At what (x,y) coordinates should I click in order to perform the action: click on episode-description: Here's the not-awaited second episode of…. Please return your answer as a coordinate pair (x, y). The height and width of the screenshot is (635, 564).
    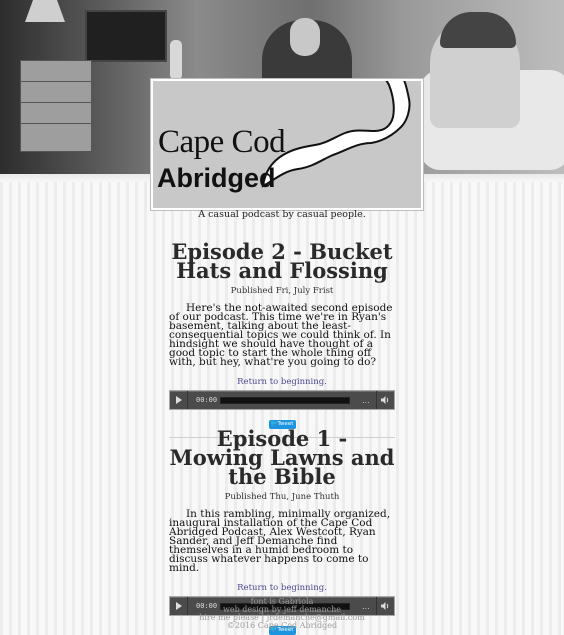
    Looking at the image, I should click on (281, 335).